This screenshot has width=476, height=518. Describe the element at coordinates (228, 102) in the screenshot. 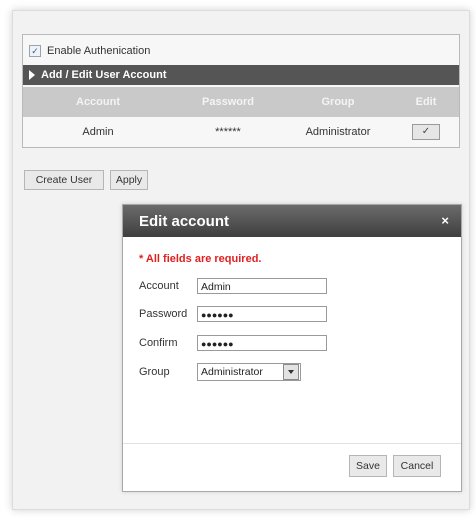

I see `column-header-password: Password` at that location.